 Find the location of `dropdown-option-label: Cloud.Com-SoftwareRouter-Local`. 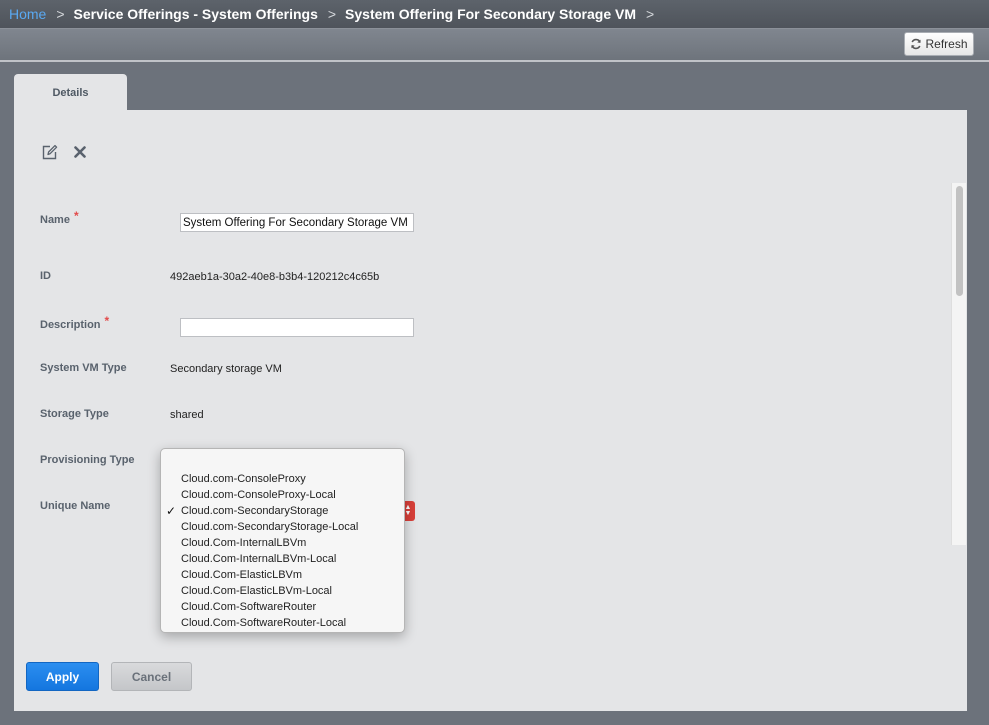

dropdown-option-label: Cloud.Com-SoftwareRouter-Local is located at coordinates (264, 623).